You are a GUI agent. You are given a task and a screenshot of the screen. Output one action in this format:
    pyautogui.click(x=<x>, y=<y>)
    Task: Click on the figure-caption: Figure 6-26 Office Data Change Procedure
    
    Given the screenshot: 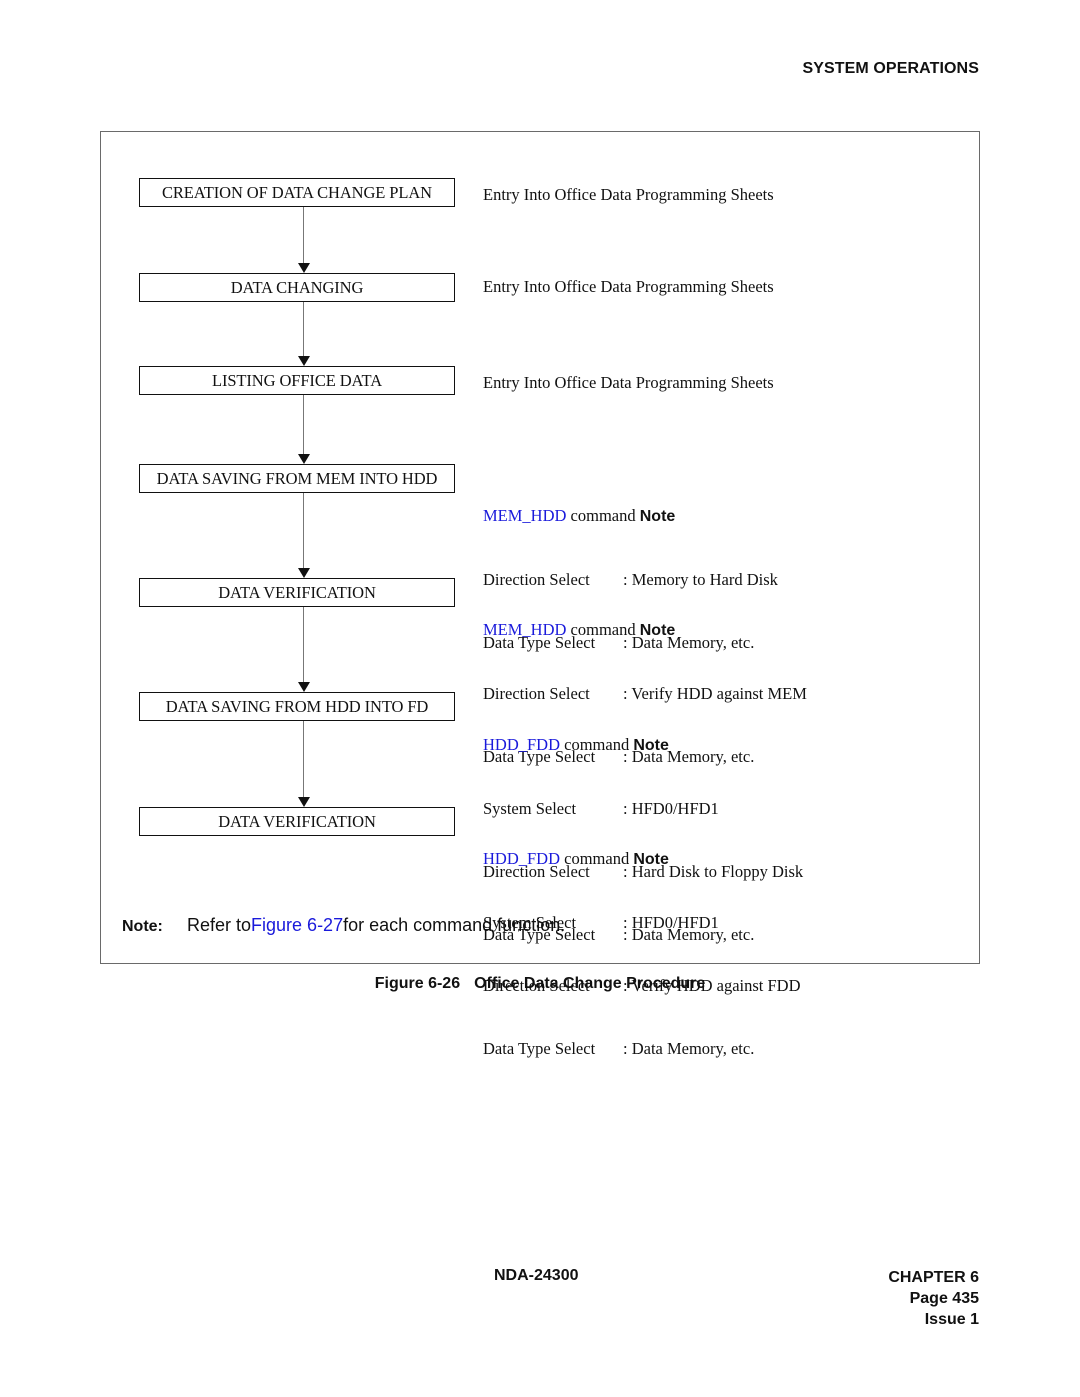 What is the action you would take?
    pyautogui.click(x=540, y=984)
    